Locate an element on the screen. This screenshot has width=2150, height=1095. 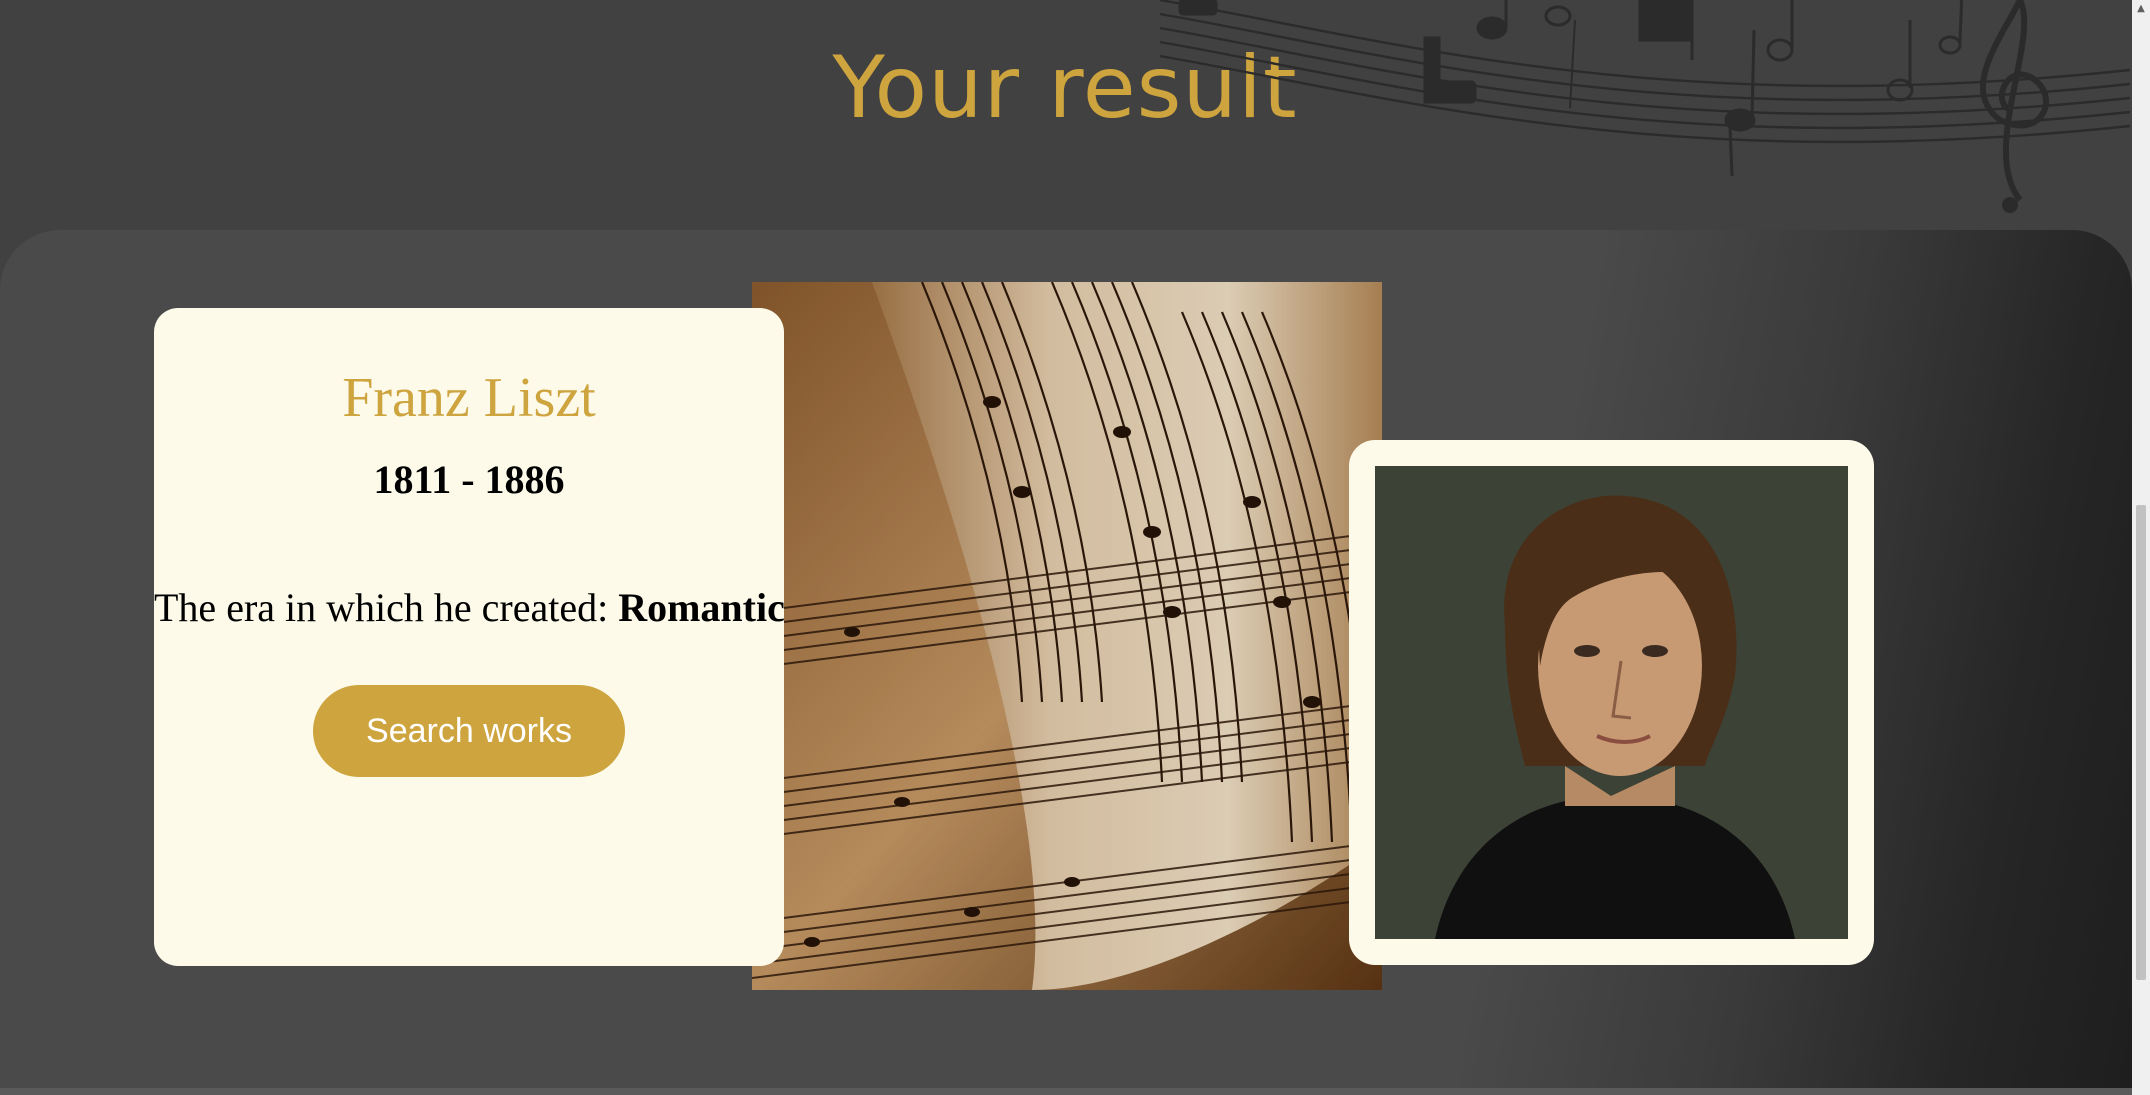
composer-portrait is located at coordinates (1611, 702).